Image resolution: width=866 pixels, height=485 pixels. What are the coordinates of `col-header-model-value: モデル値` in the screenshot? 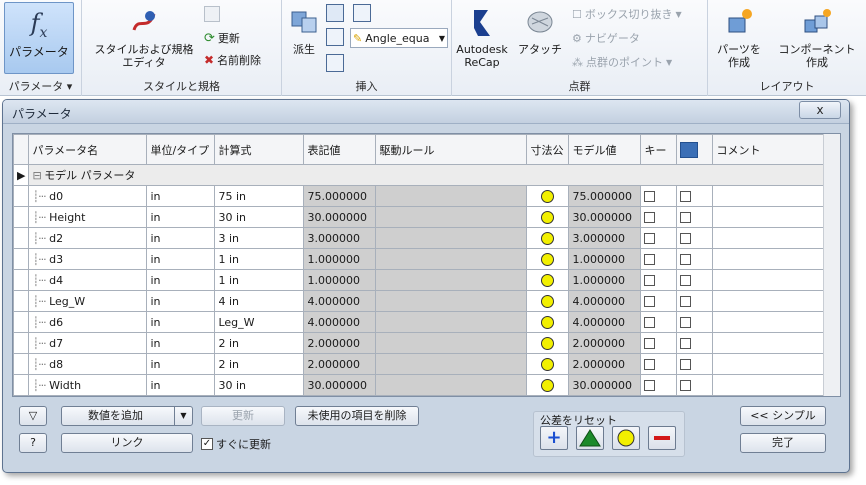 It's located at (605, 149).